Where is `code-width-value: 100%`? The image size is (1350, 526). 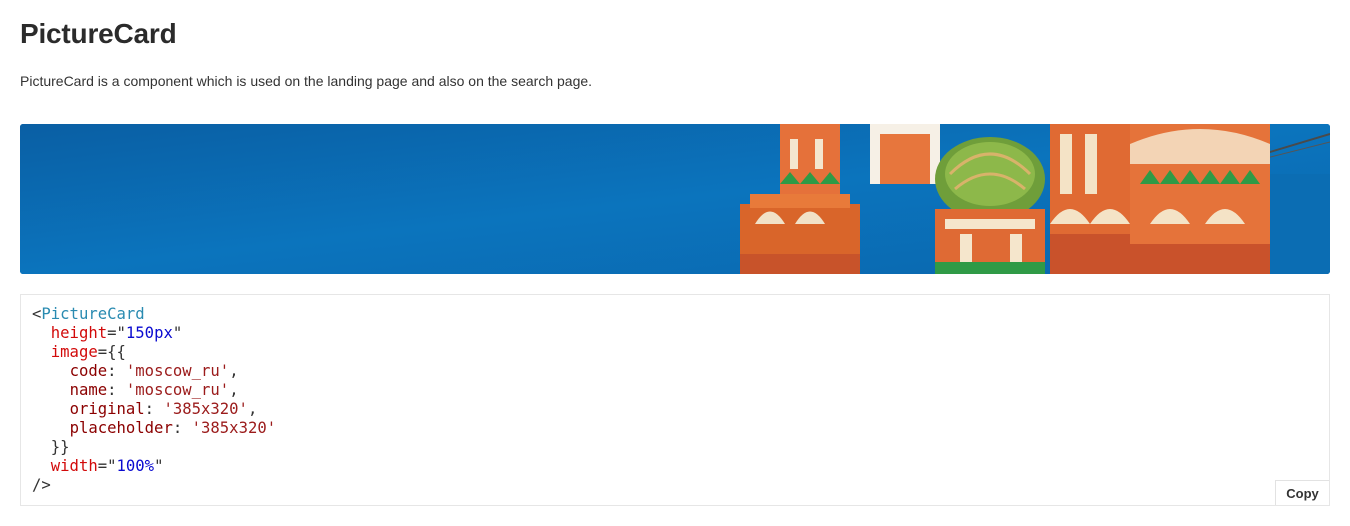
code-width-value: 100% is located at coordinates (135, 466).